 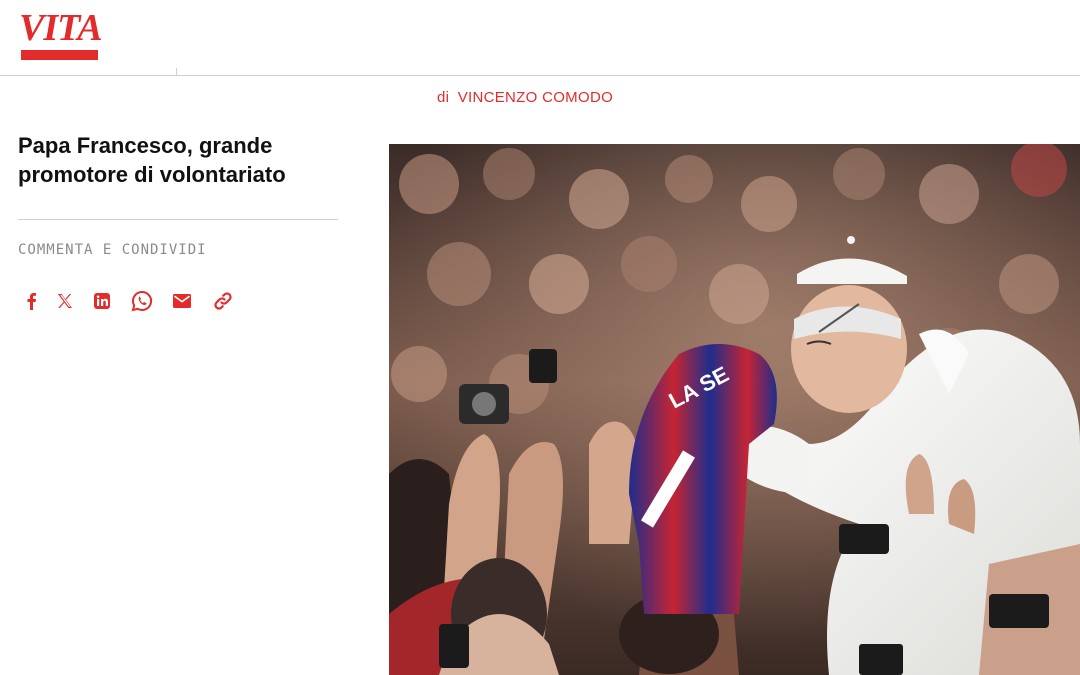 What do you see at coordinates (61, 28) in the screenshot?
I see `logo-text: VITA` at bounding box center [61, 28].